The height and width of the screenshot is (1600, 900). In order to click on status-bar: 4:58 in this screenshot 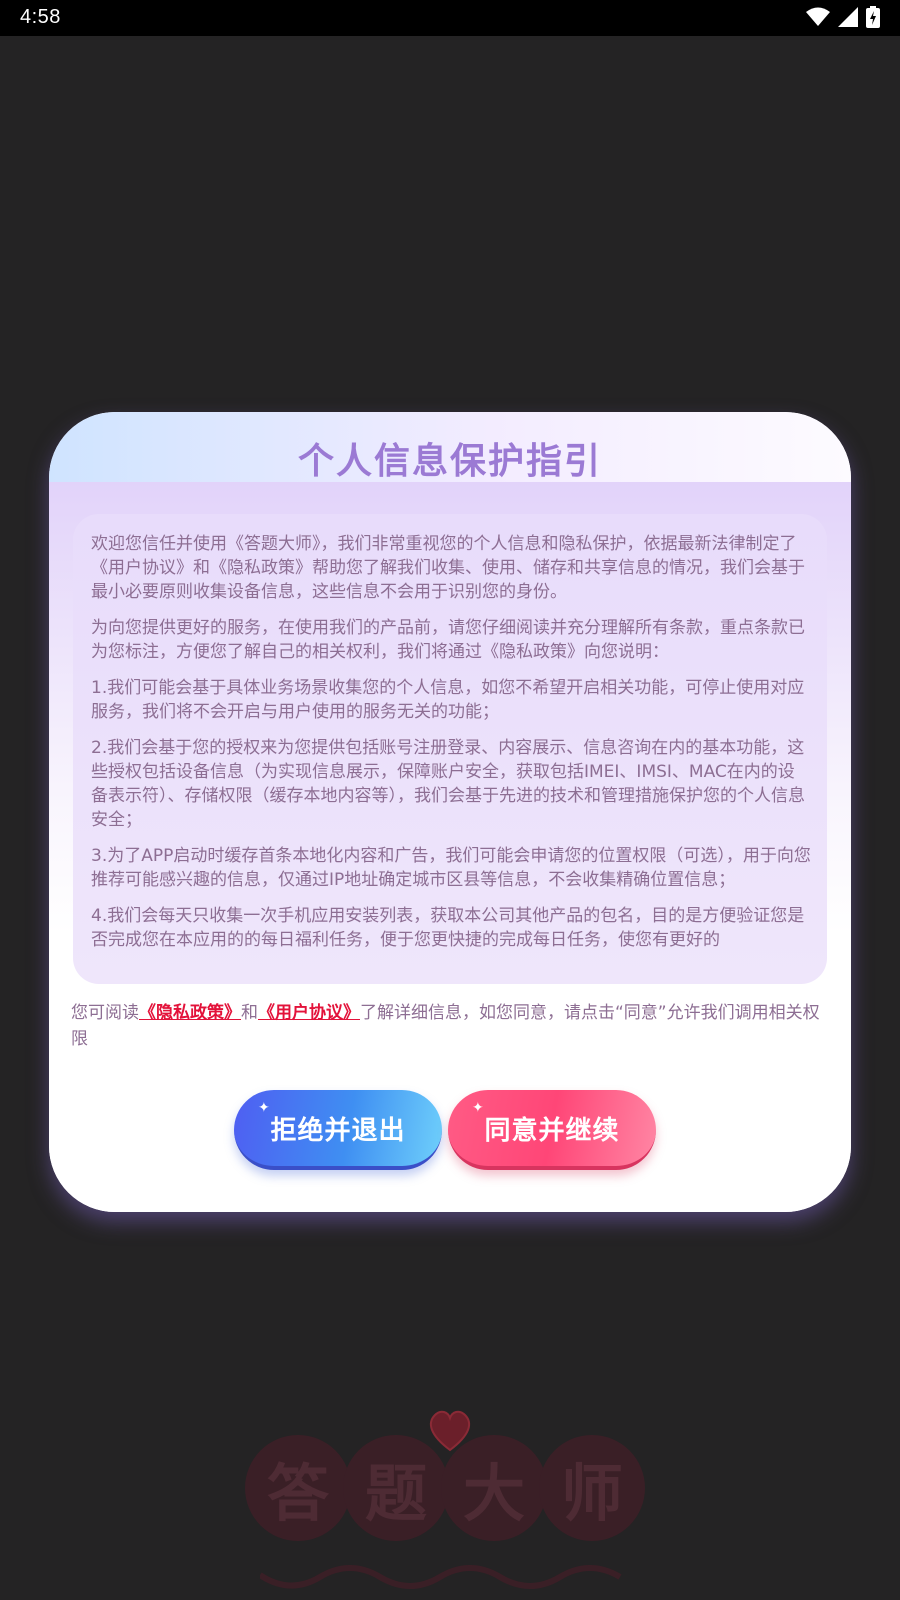, I will do `click(450, 18)`.